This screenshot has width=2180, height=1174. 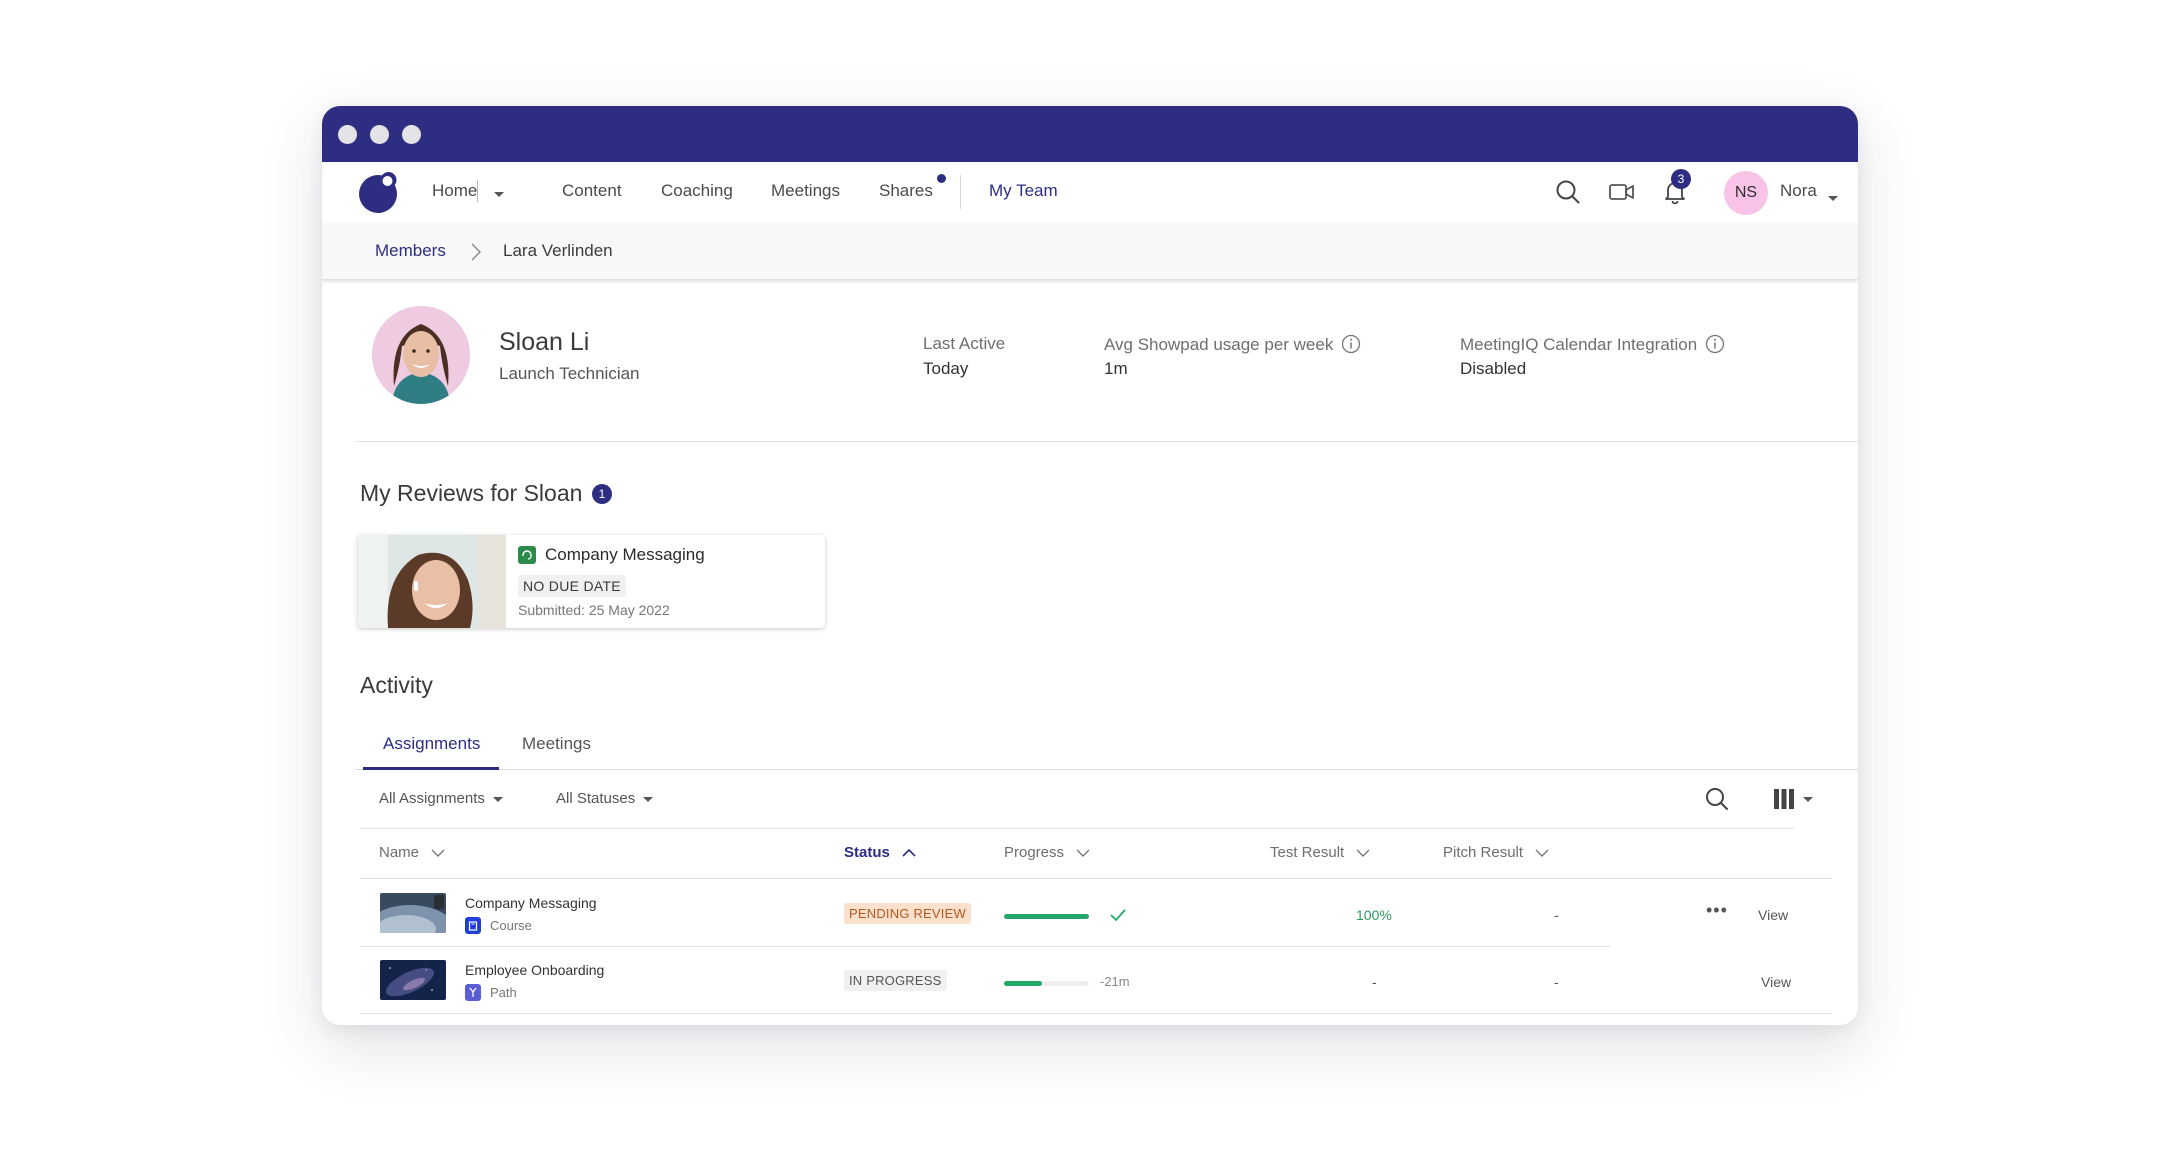 I want to click on row-type: Path, so click(x=491, y=992).